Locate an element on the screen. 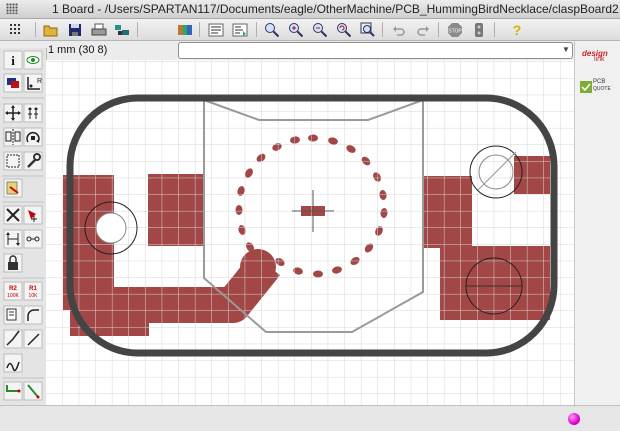 The image size is (620, 431). change-wrench-icon is located at coordinates (33, 161).